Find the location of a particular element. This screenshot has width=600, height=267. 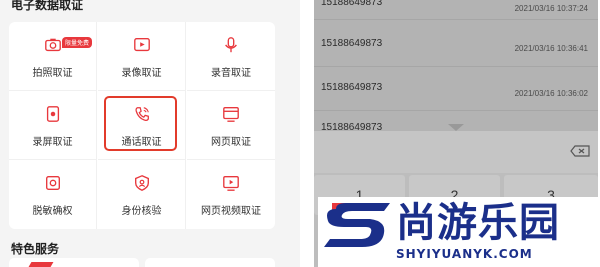

grid-item-label: 脱敏确权 is located at coordinates (52, 211).